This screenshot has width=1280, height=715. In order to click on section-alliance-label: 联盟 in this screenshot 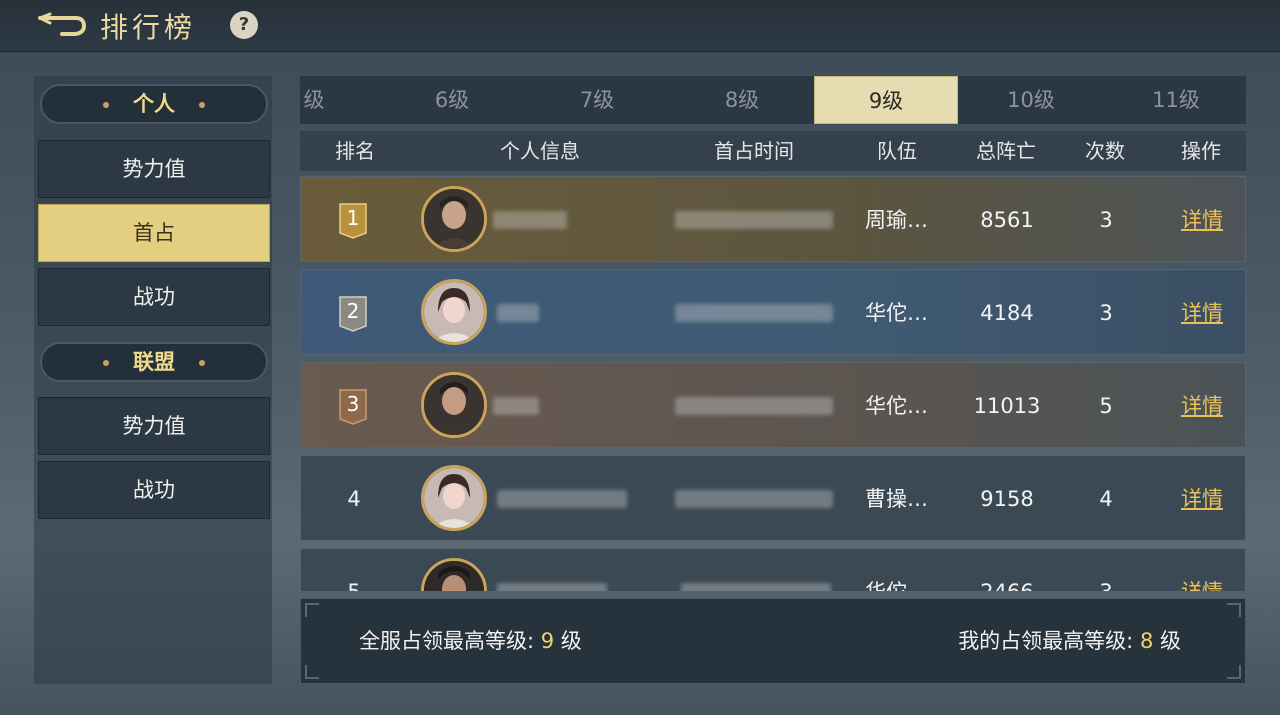, I will do `click(154, 362)`.